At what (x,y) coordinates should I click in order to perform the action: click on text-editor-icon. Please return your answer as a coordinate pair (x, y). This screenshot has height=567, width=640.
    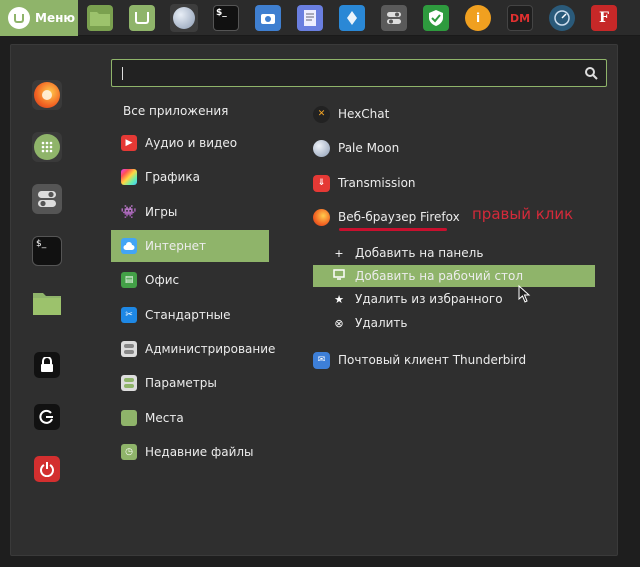
    Looking at the image, I should click on (310, 18).